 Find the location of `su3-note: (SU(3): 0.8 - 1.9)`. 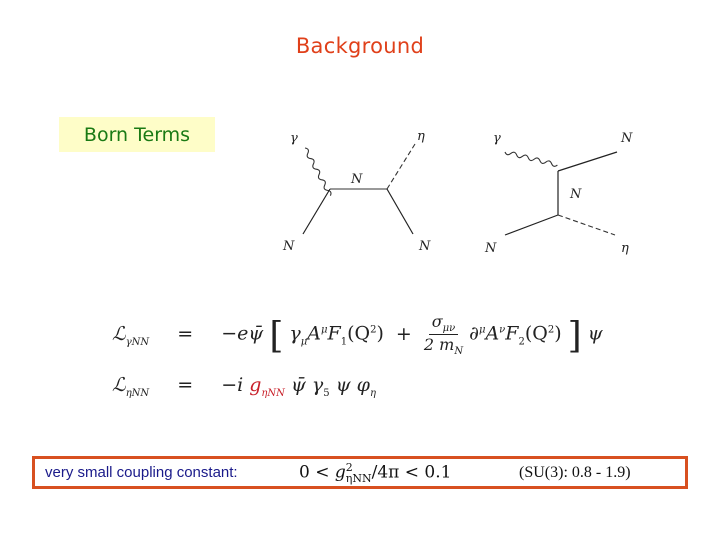

su3-note: (SU(3): 0.8 - 1.9) is located at coordinates (575, 472).